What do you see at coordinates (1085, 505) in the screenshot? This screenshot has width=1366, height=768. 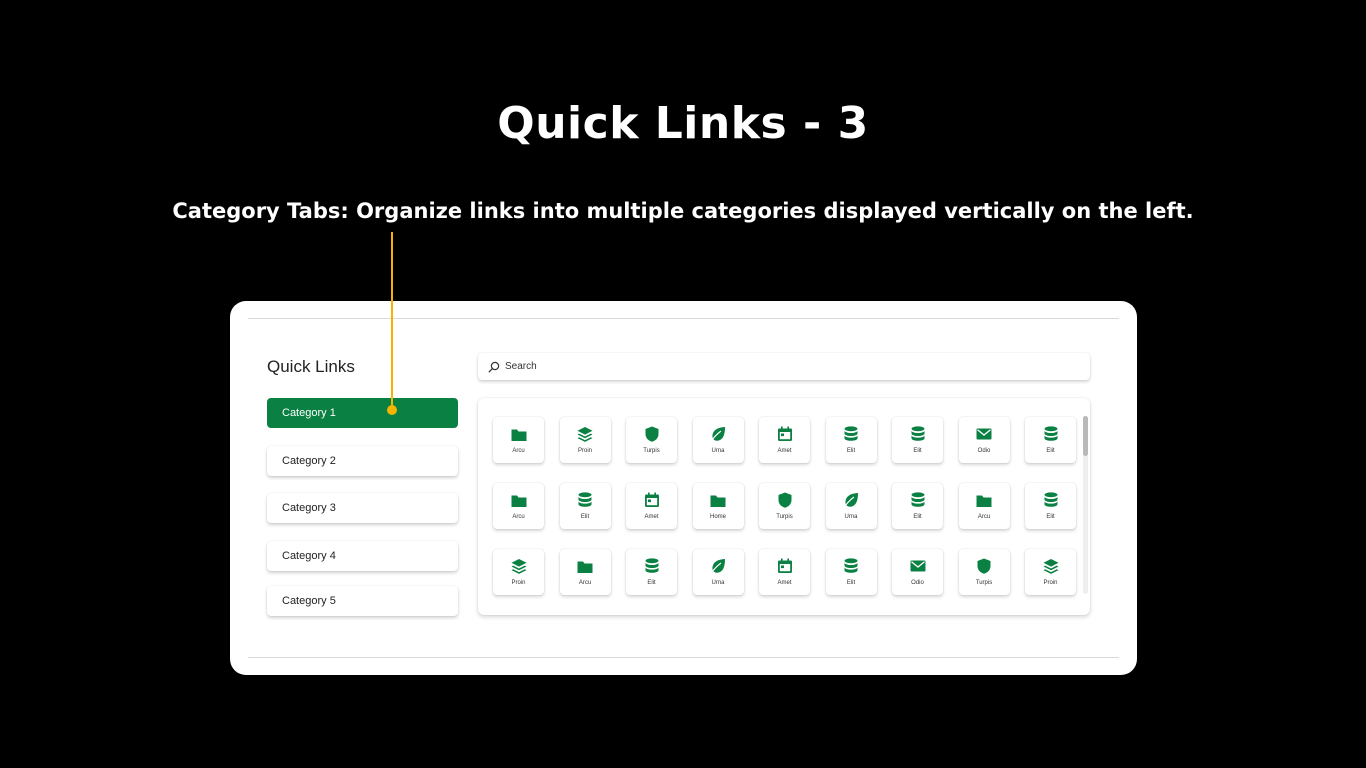 I see `scrollbar` at bounding box center [1085, 505].